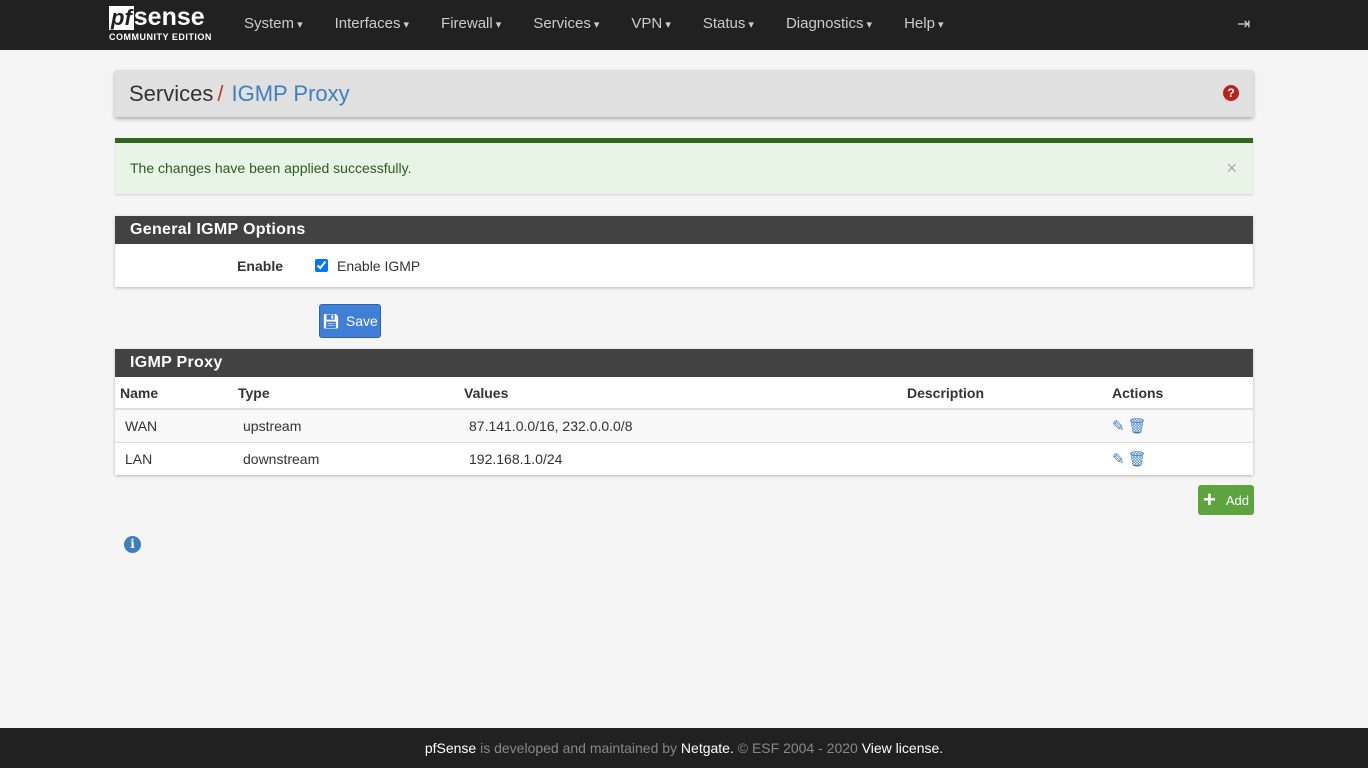 This screenshot has width=1368, height=768. I want to click on nav-firewall: Firewall, so click(471, 24).